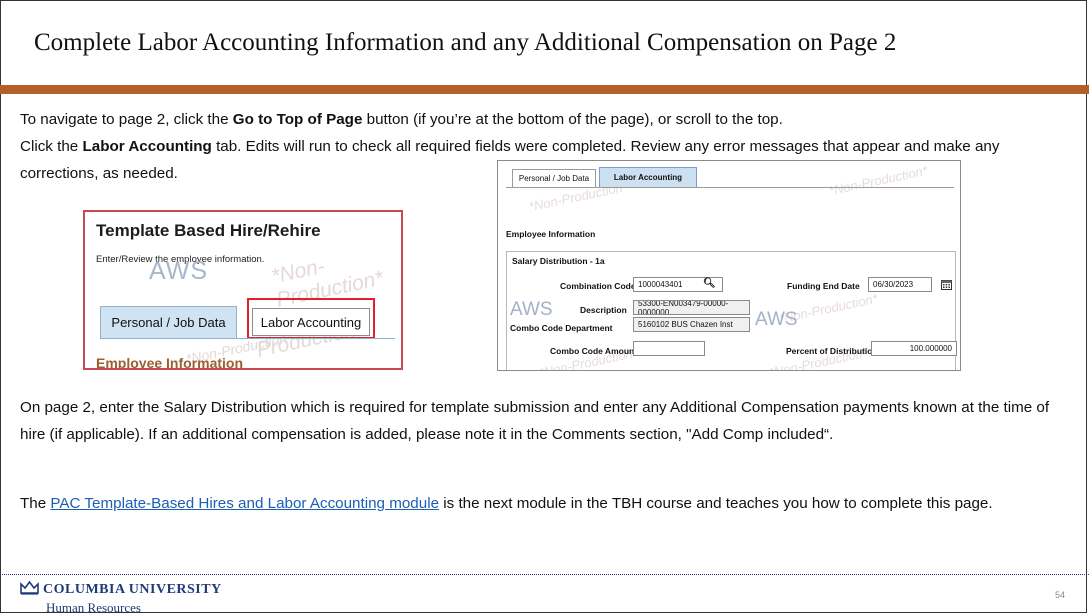  I want to click on template-hire-title: Template Based Hire/Rehire, so click(208, 230).